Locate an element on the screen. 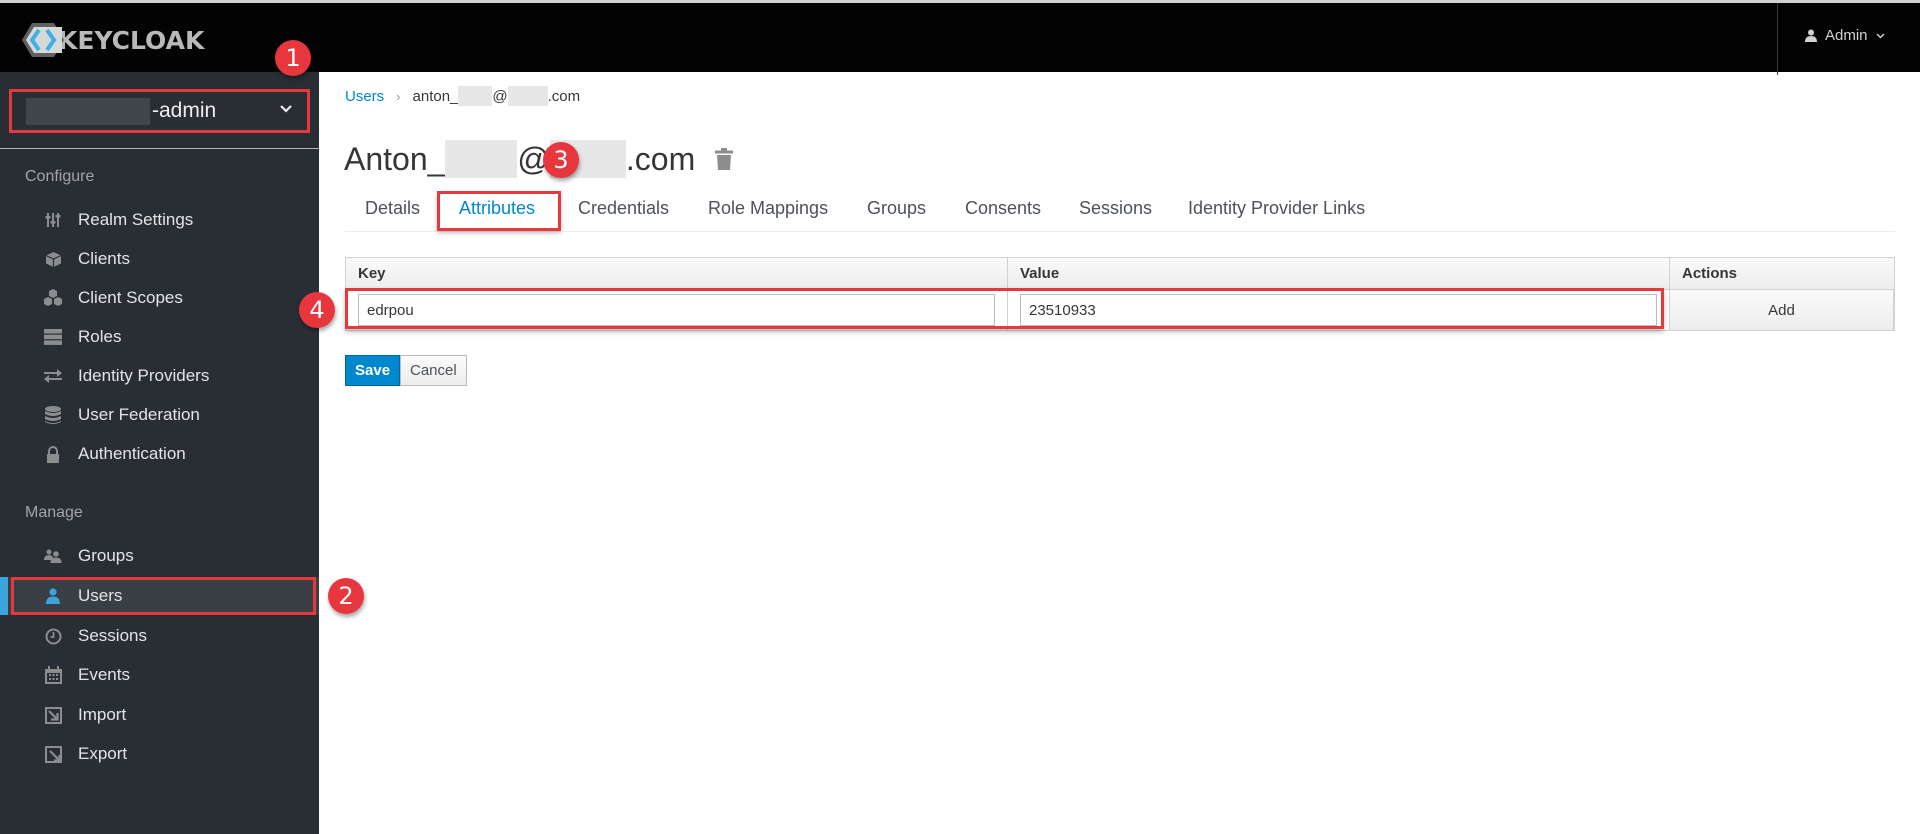 Image resolution: width=1920 pixels, height=834 pixels. sidebar-item-client-scopes: Client Scopes is located at coordinates (159, 298).